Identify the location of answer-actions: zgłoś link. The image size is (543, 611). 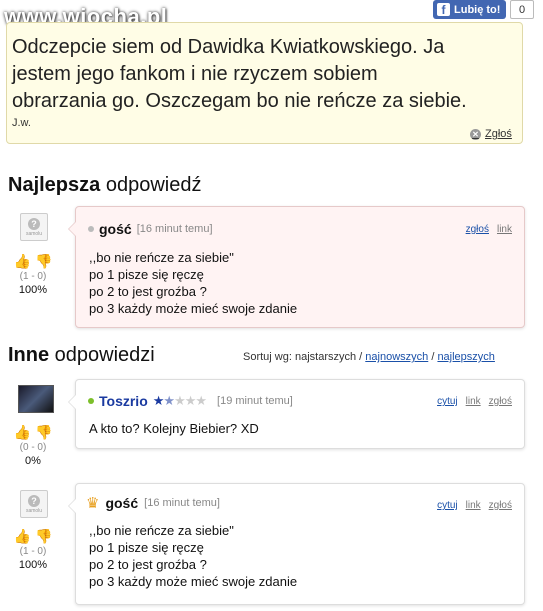
(485, 229).